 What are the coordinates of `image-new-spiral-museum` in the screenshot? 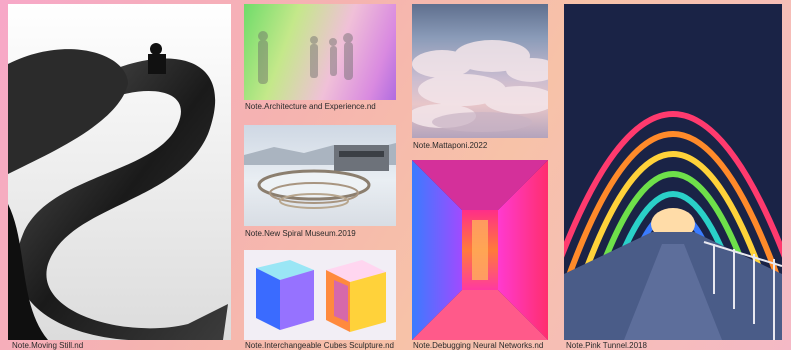 It's located at (320, 175).